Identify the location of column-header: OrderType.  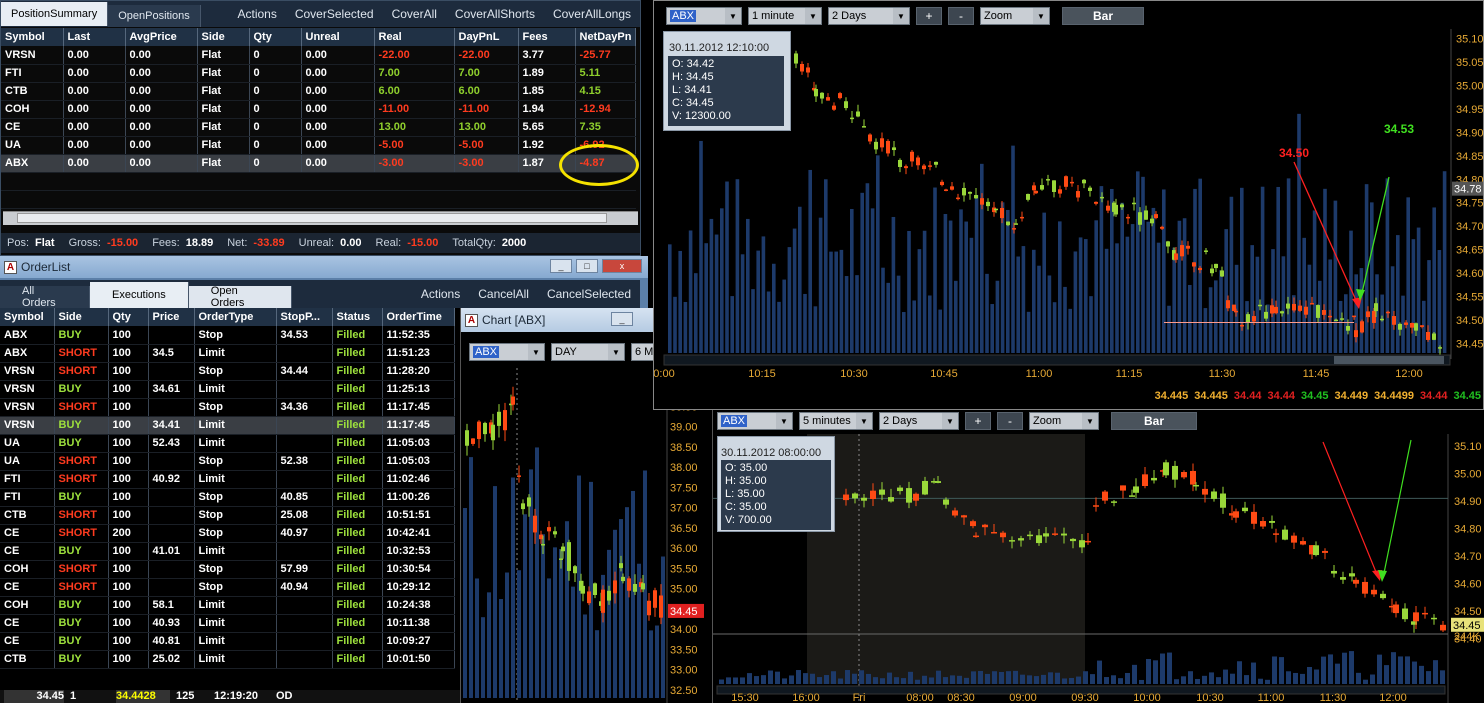
(235, 317).